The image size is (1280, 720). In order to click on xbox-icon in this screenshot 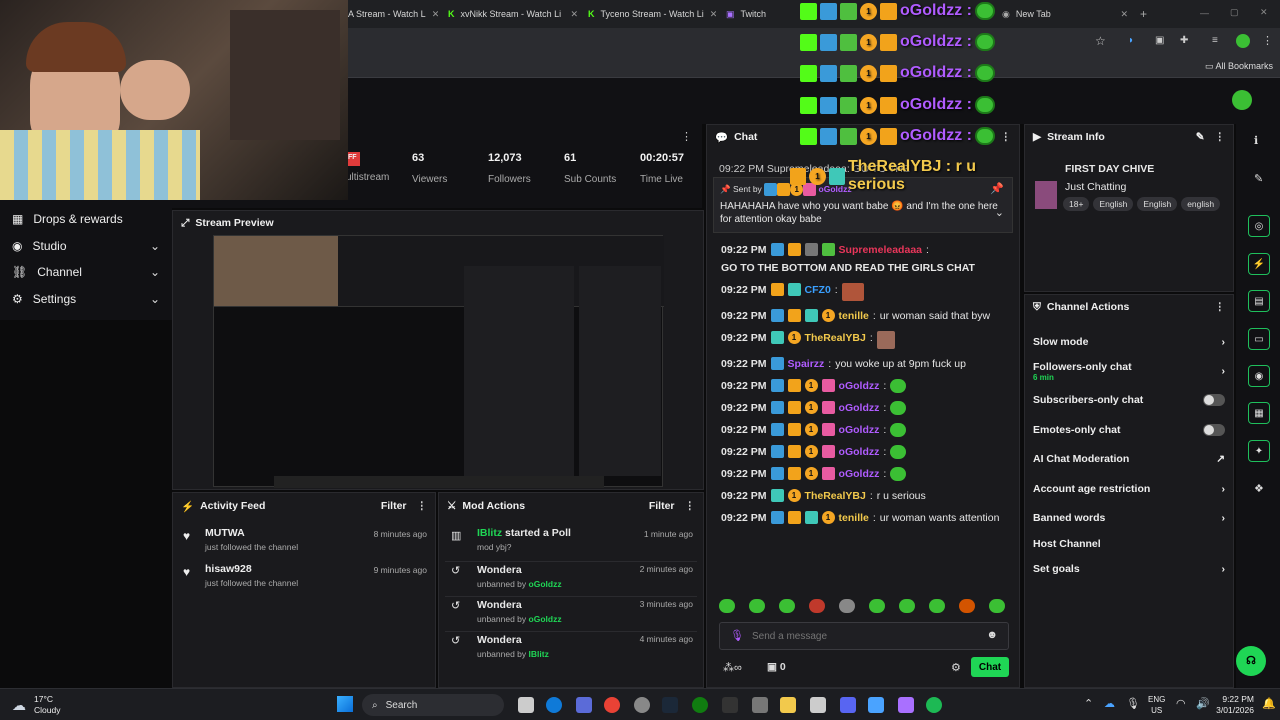, I will do `click(700, 705)`.